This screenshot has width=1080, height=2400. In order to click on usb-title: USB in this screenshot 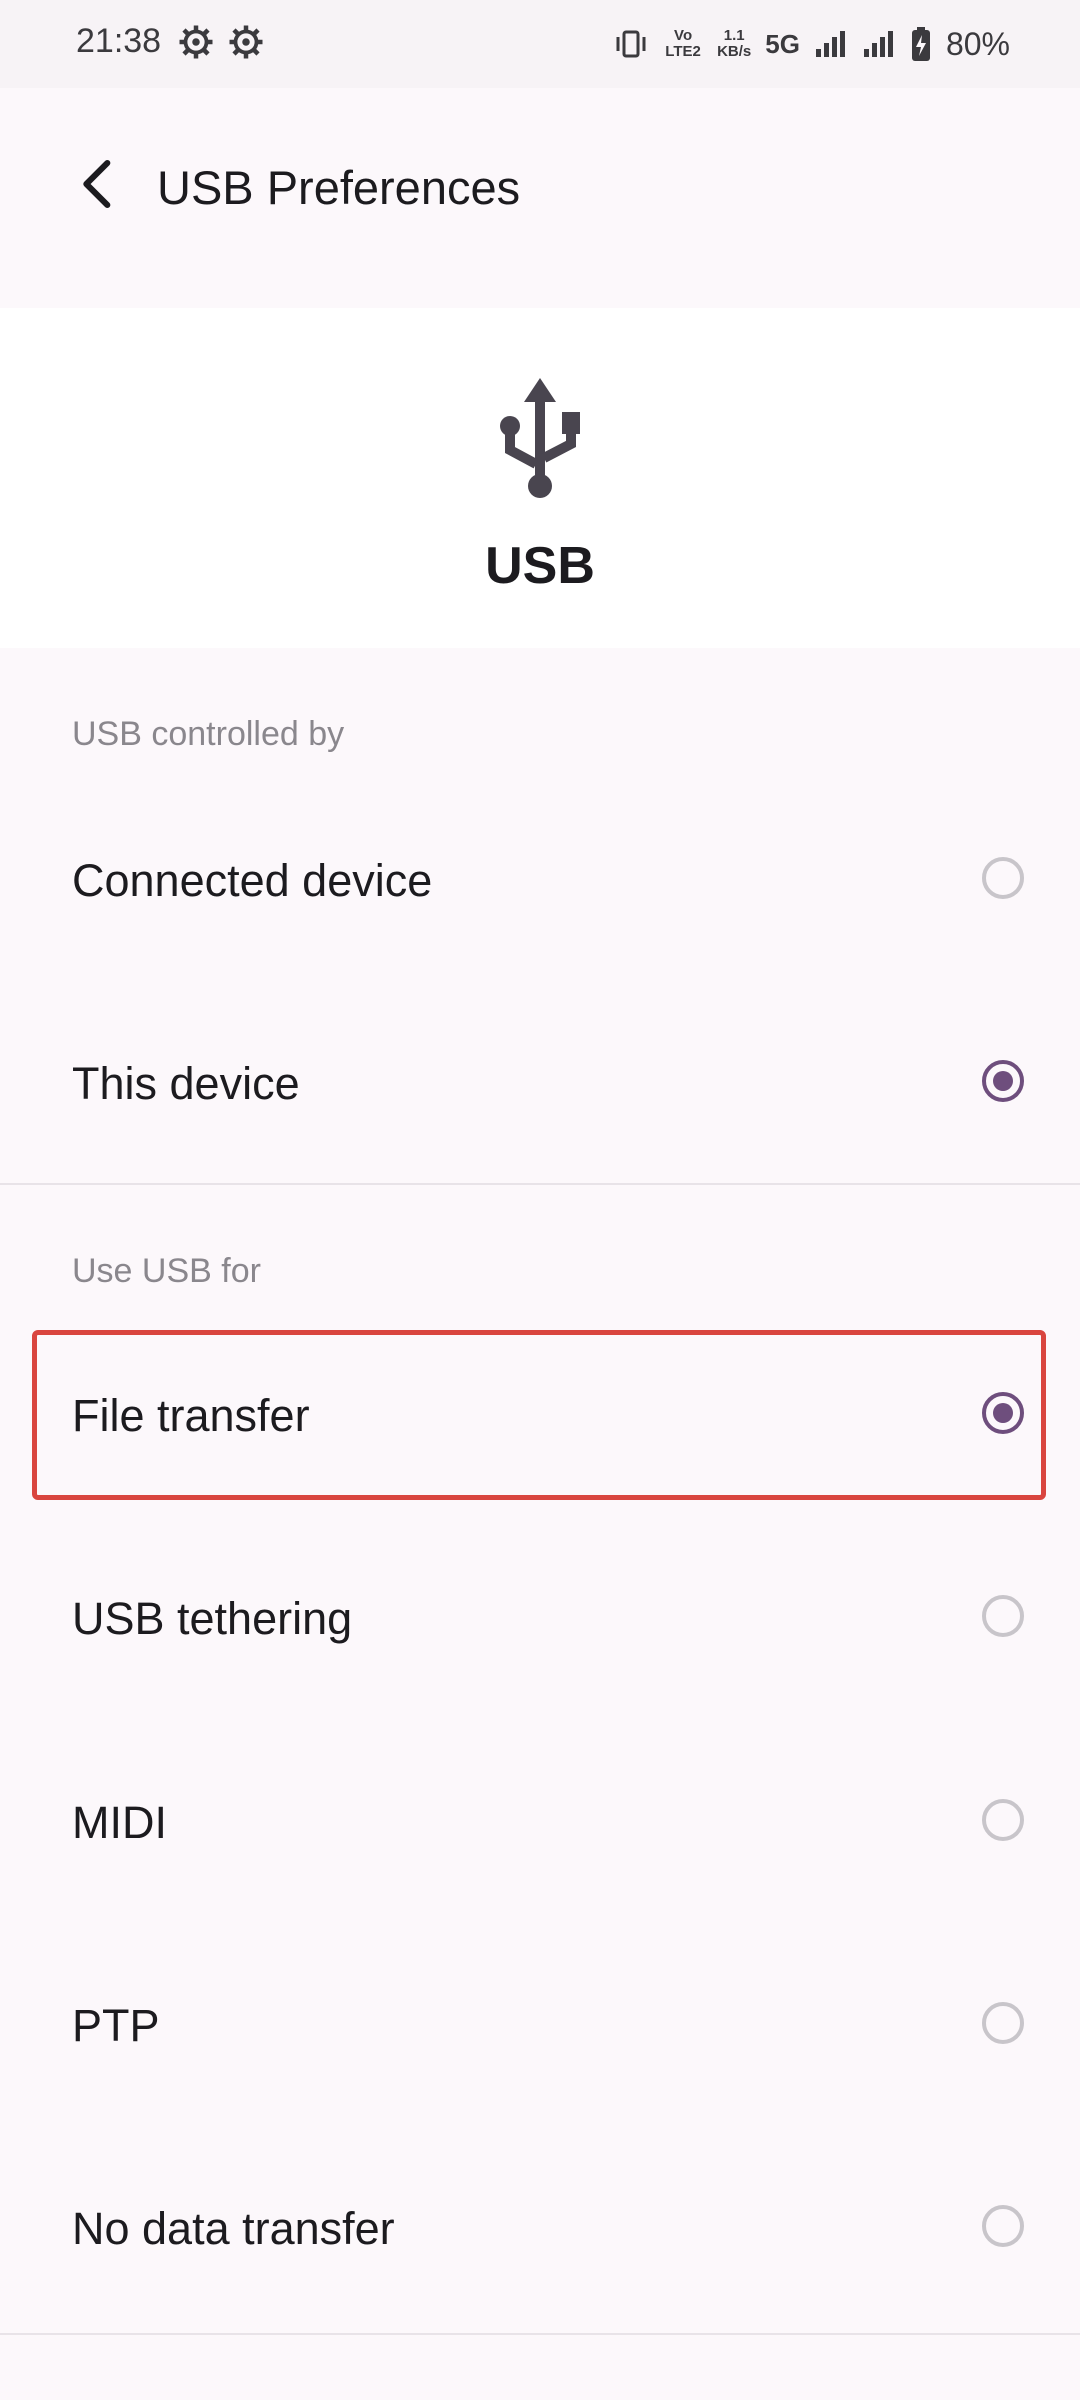, I will do `click(540, 566)`.